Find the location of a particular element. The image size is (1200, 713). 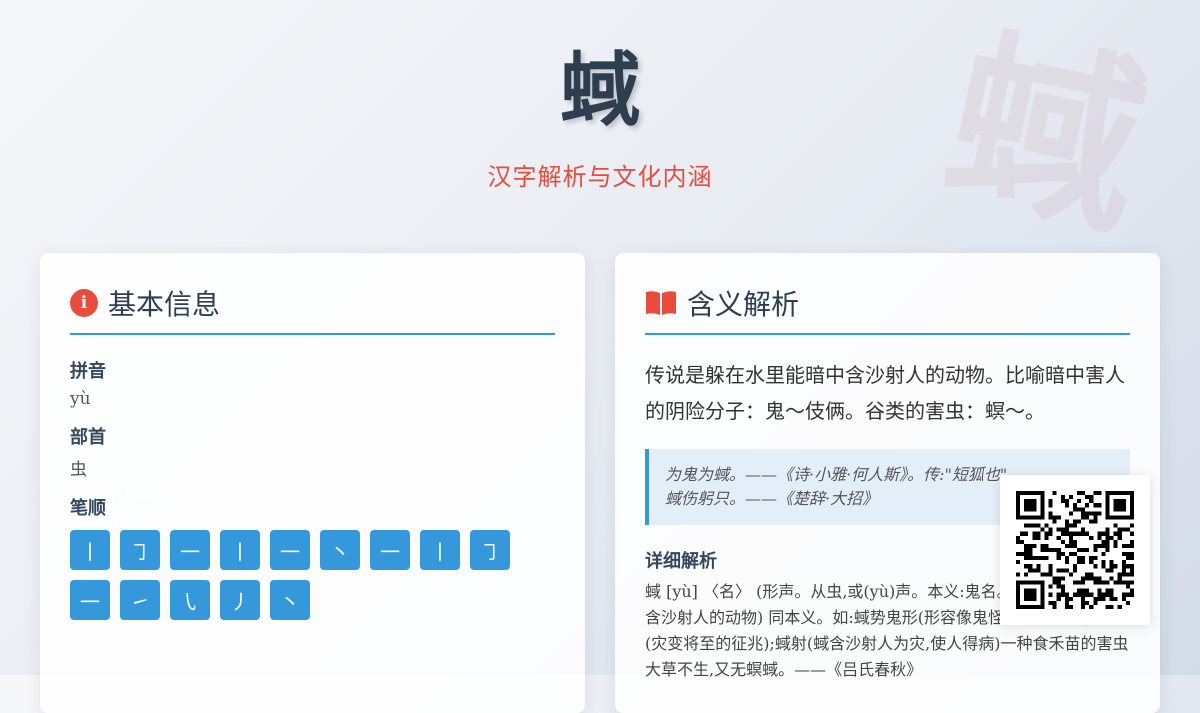

info-icon: i is located at coordinates (84, 303).